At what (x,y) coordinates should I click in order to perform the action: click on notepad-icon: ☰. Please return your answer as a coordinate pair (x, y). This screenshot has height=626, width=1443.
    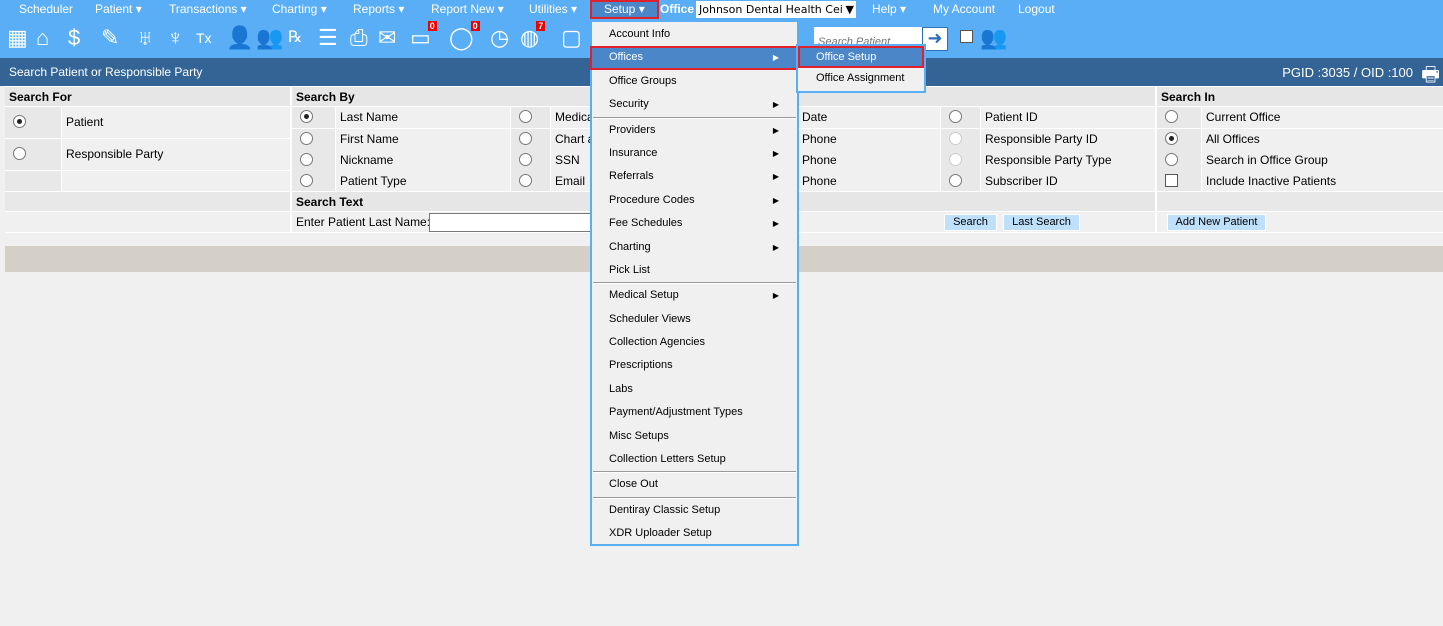
    Looking at the image, I should click on (328, 38).